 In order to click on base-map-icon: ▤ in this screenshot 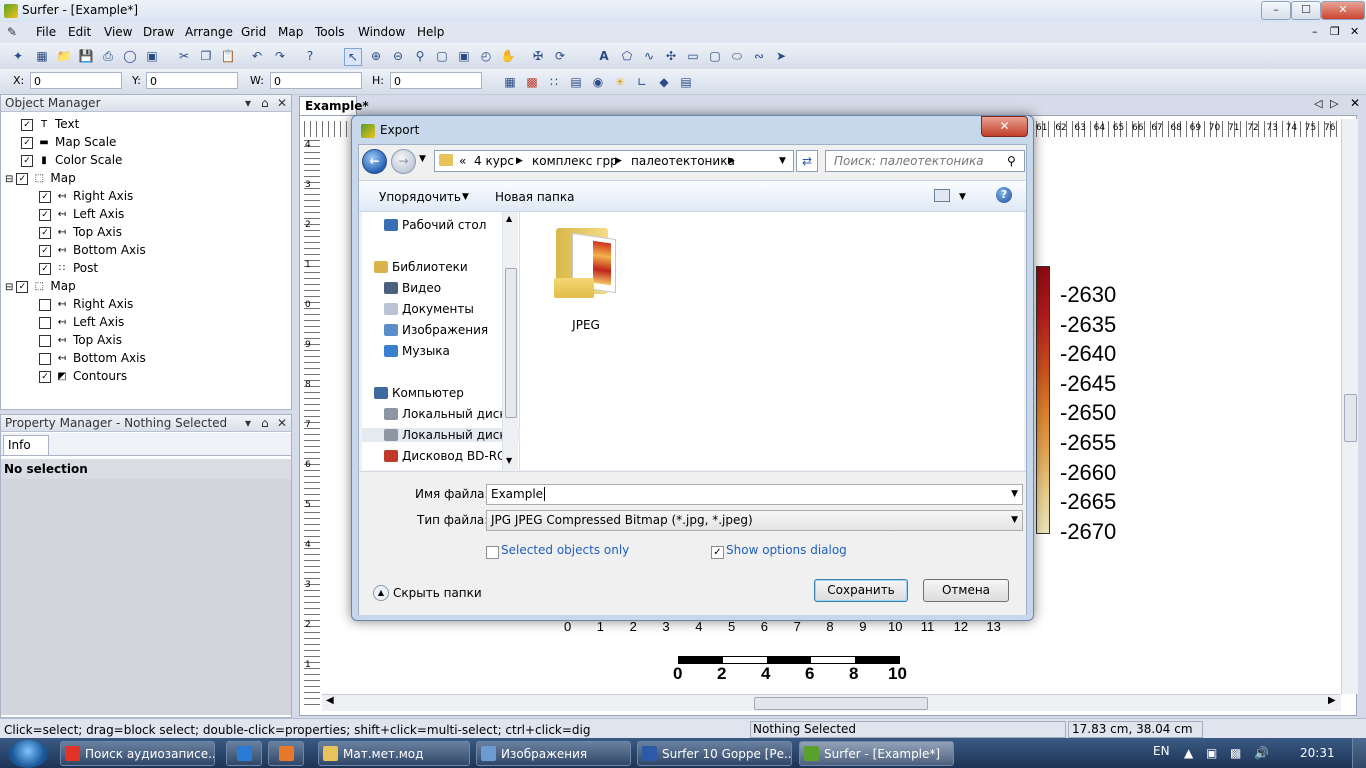, I will do `click(576, 82)`.